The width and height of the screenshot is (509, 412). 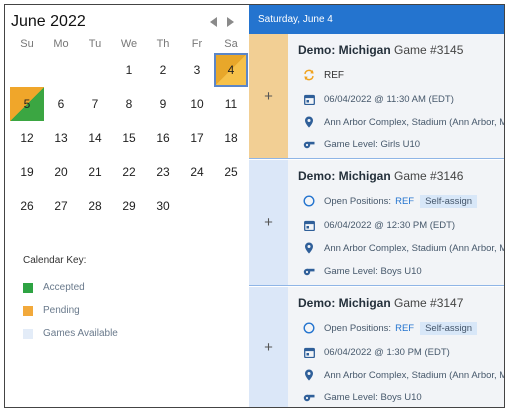 I want to click on game-datetime: 06/04/2022 @ 12:30 PM (EDT), so click(x=390, y=225).